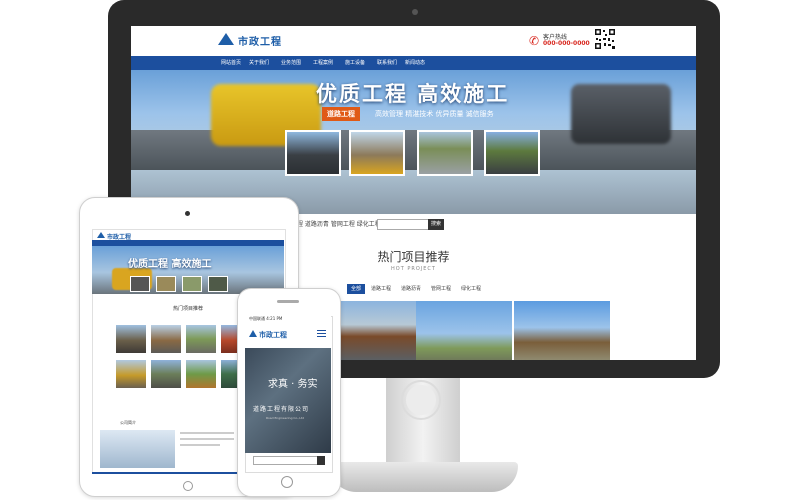 Image resolution: width=800 pixels, height=500 pixels. I want to click on main-nav: 网站首页 关于我们 业务范围 工程案例 施工设备 联系我们 新闻动态, so click(413, 63).